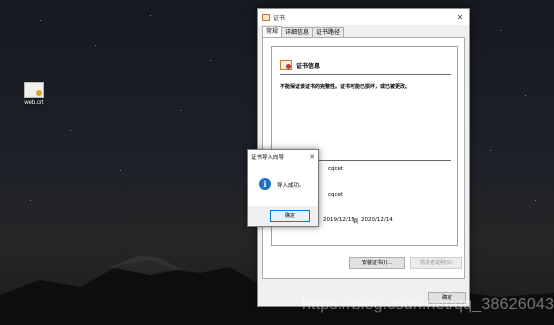 This screenshot has width=554, height=325. I want to click on info-title: 证书信息, so click(308, 66).